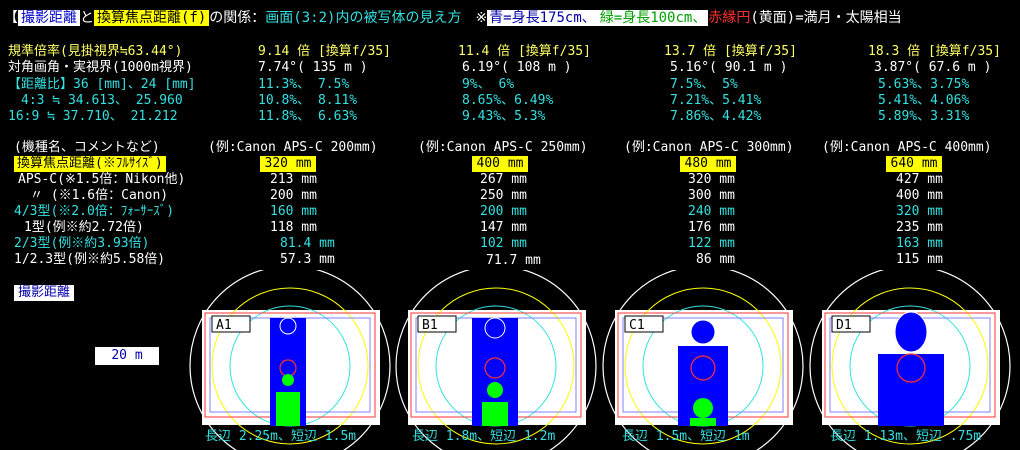 The width and height of the screenshot is (1020, 450). What do you see at coordinates (716, 259) in the screenshot?
I see `c3-123: 86 mm` at bounding box center [716, 259].